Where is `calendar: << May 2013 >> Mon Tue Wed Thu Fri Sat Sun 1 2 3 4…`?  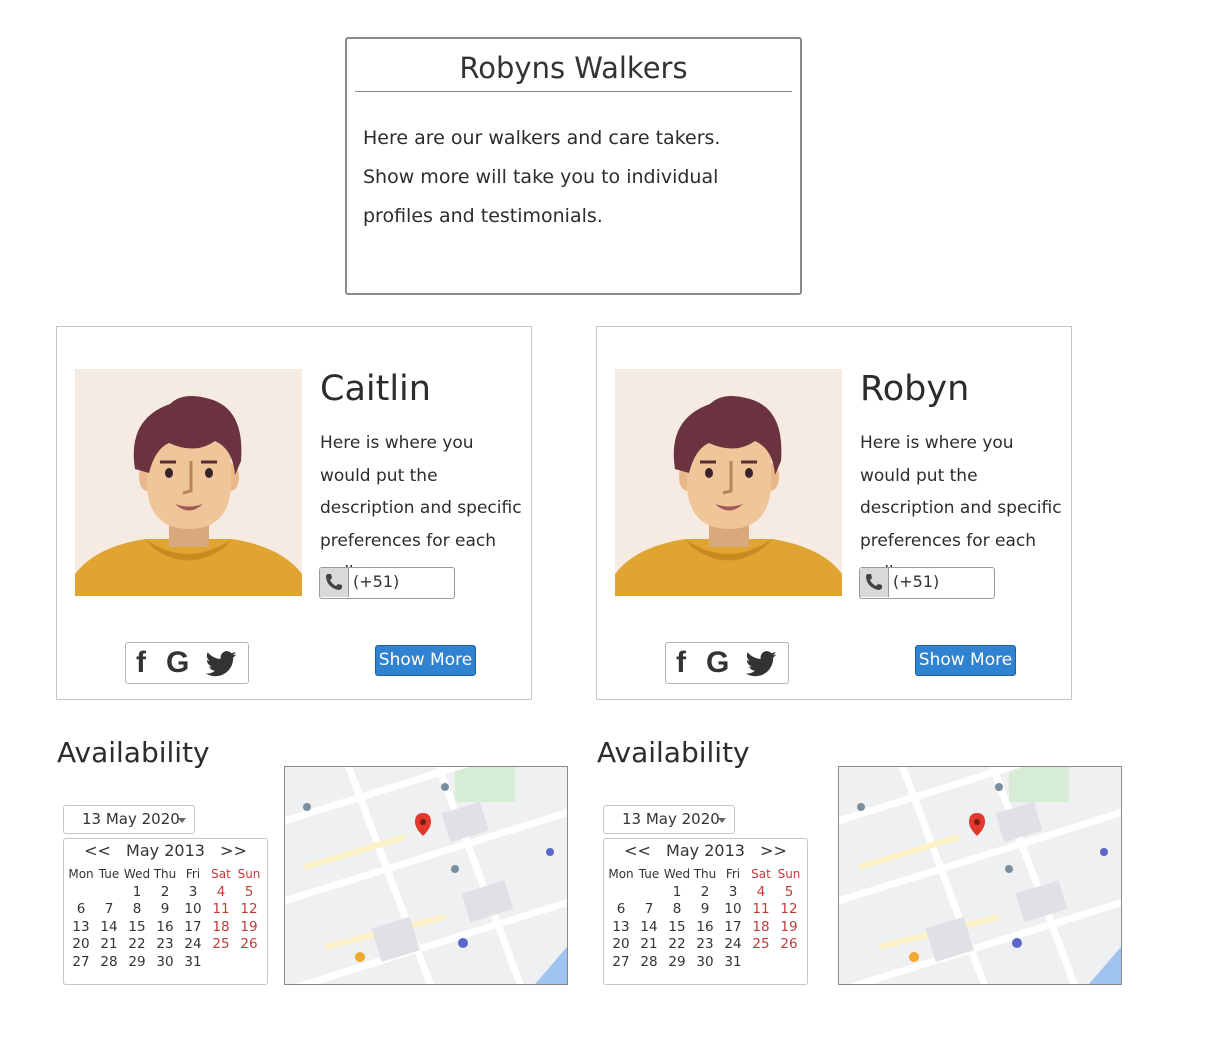
calendar: << May 2013 >> Mon Tue Wed Thu Fri Sat Sun 1 2 3 4… is located at coordinates (705, 911).